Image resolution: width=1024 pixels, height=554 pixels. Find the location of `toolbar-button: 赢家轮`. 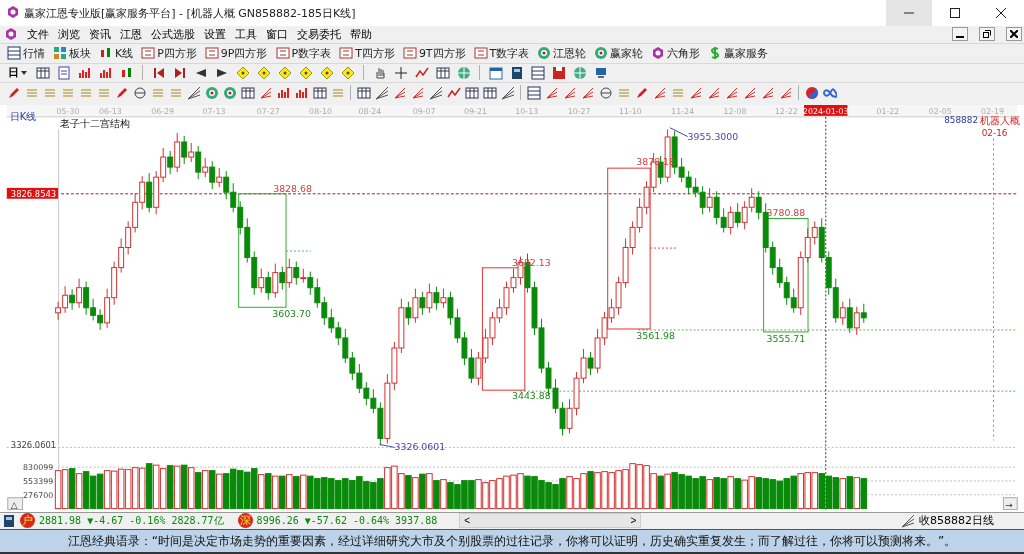

toolbar-button: 赢家轮 is located at coordinates (619, 53).